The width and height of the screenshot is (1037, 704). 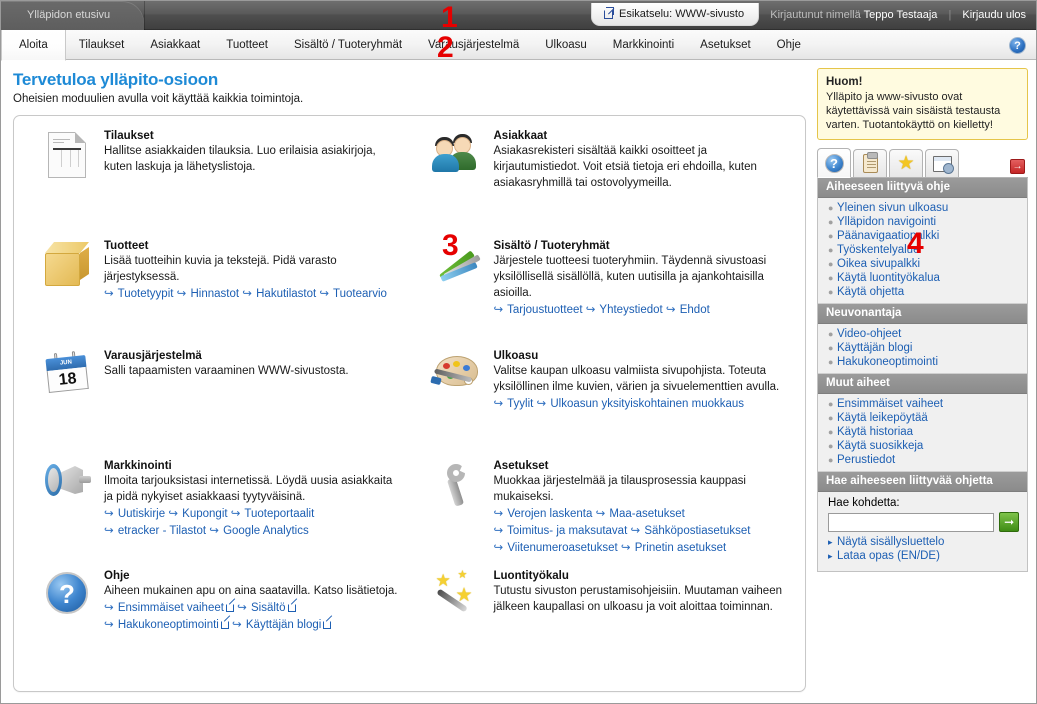 I want to click on nav-tab-asiakkaat: Asiakkaat, so click(x=175, y=45).